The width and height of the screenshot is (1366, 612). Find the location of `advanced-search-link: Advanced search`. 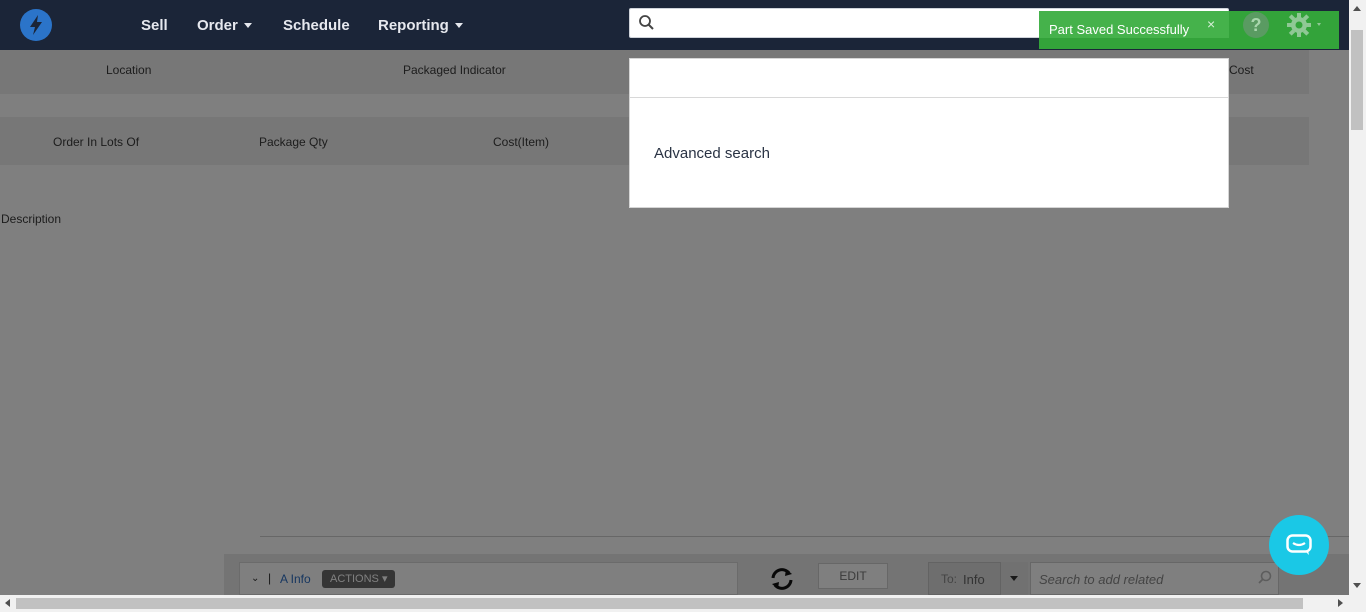

advanced-search-link: Advanced search is located at coordinates (712, 153).